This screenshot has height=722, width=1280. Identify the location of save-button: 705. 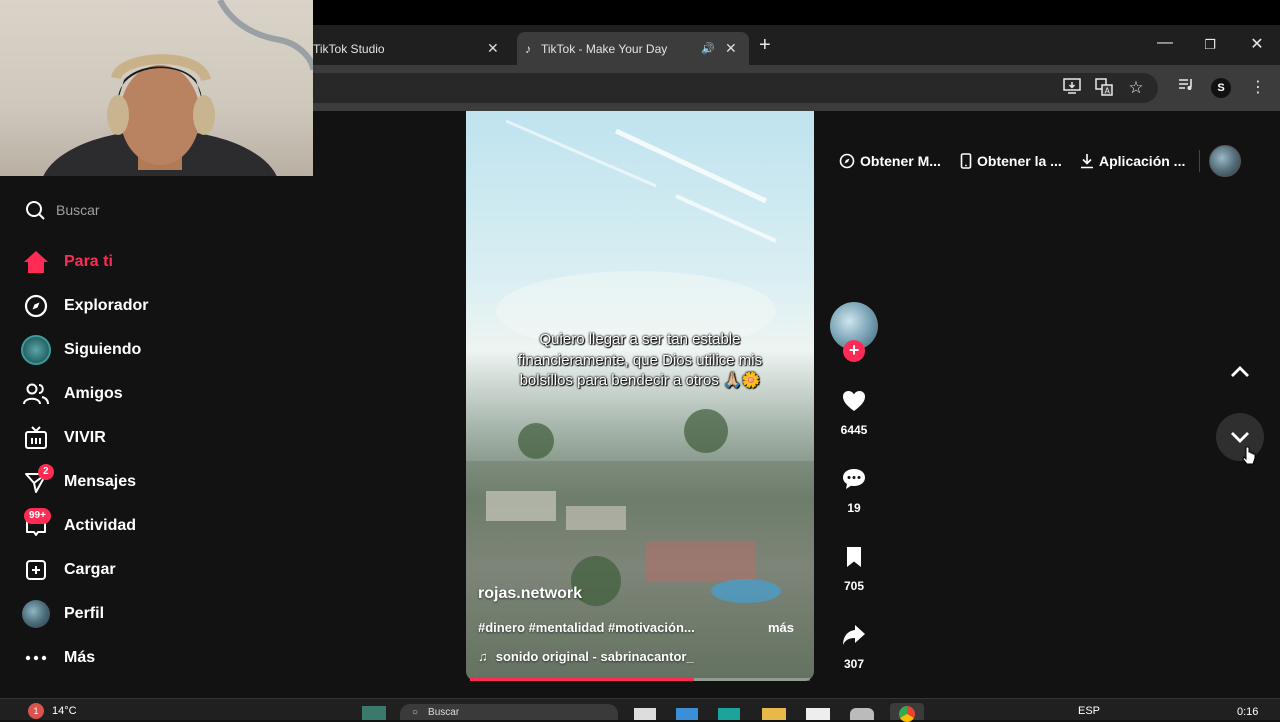
(854, 565).